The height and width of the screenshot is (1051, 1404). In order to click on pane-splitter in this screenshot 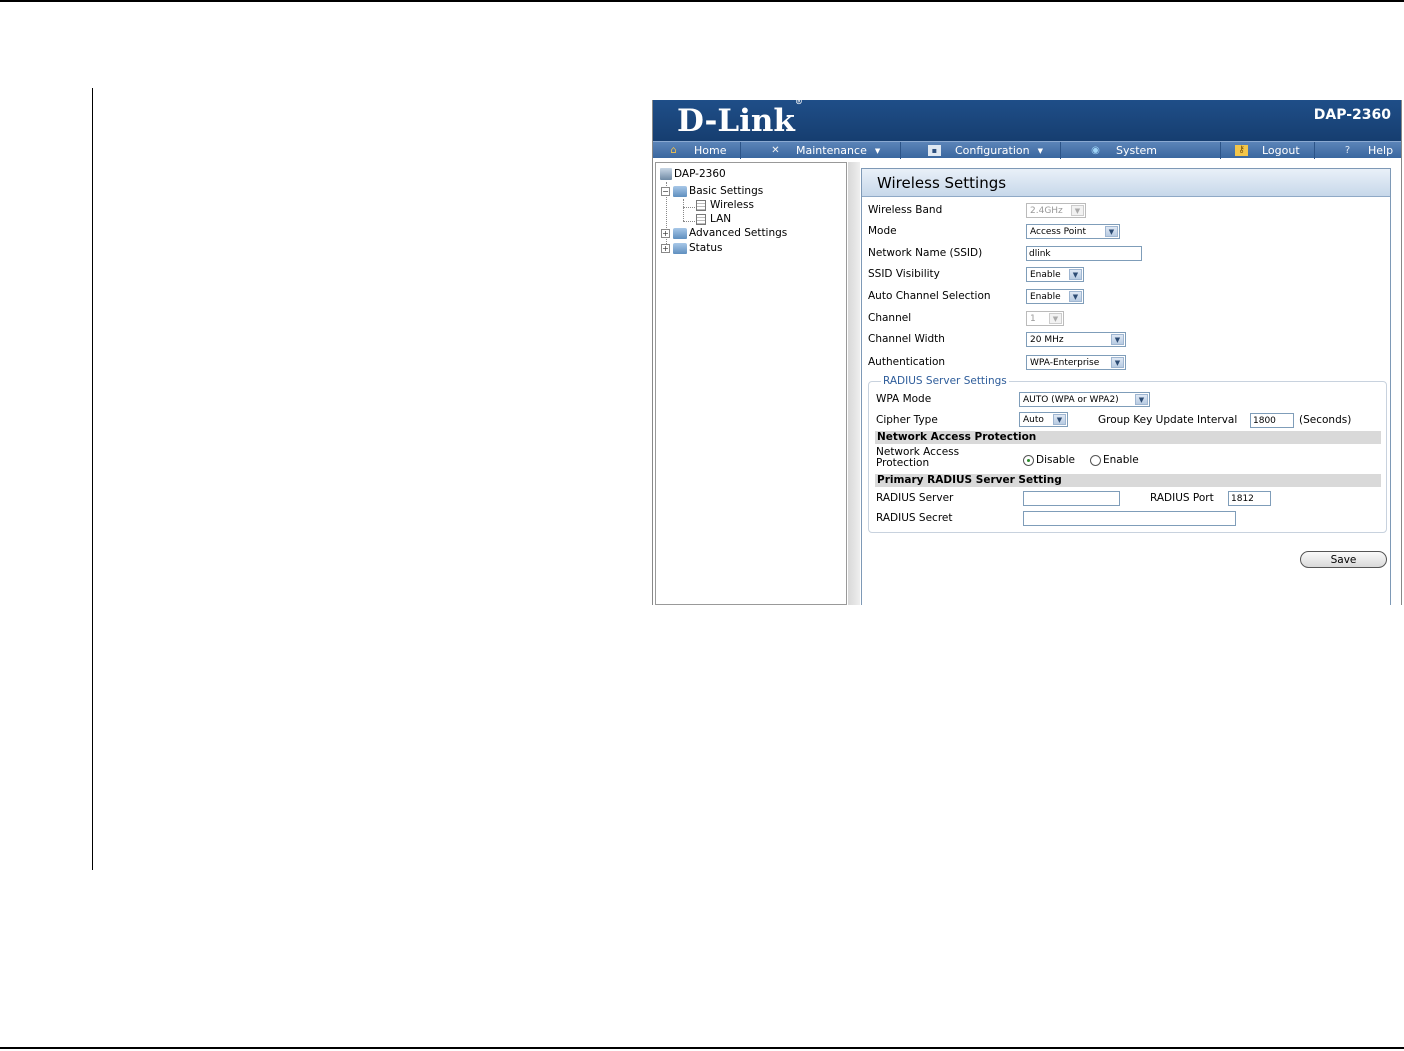, I will do `click(854, 383)`.